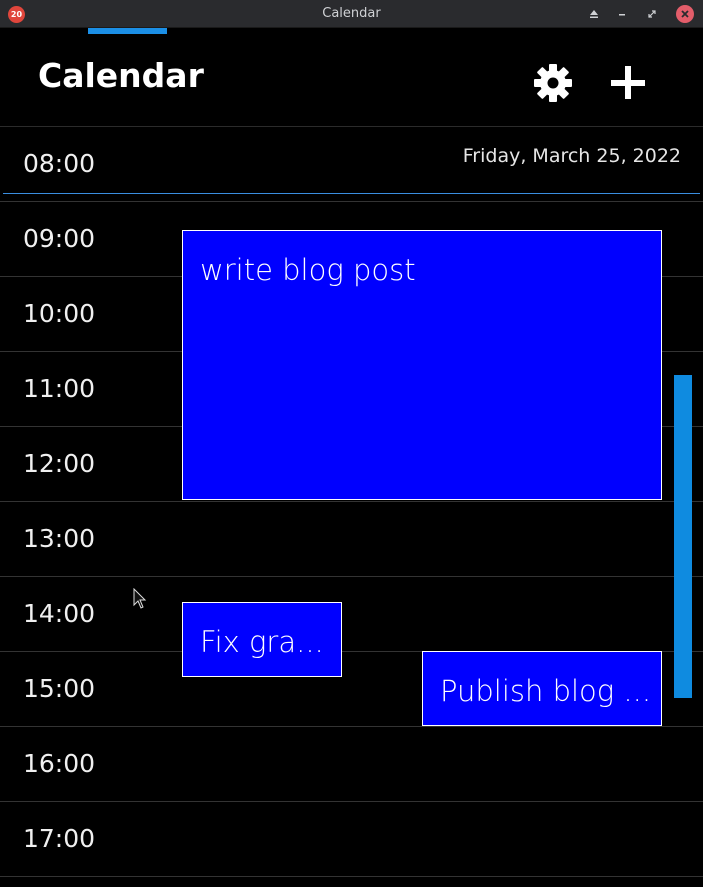 The width and height of the screenshot is (703, 887). I want to click on current-time-indicator, so click(351, 193).